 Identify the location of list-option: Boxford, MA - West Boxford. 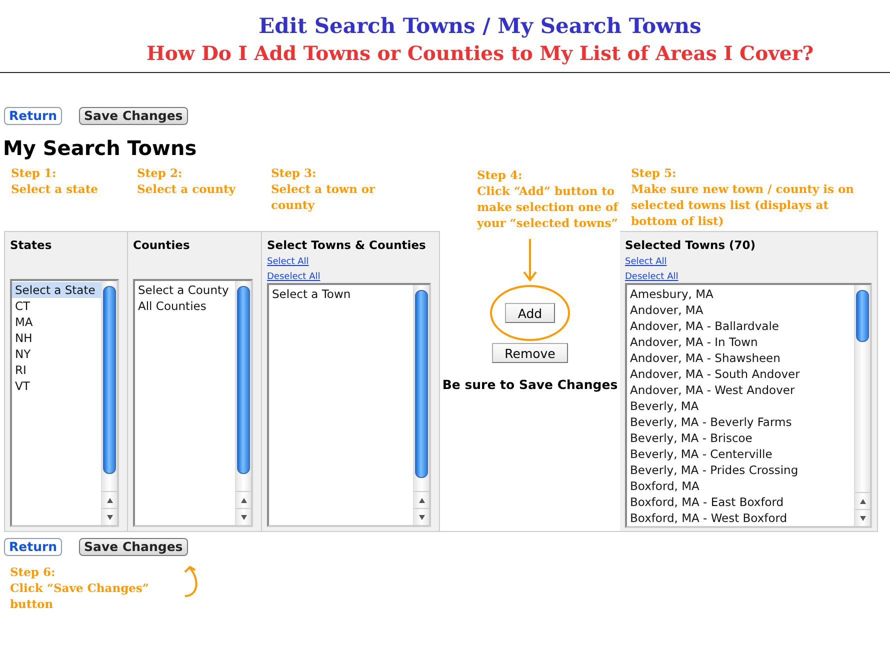
(740, 518).